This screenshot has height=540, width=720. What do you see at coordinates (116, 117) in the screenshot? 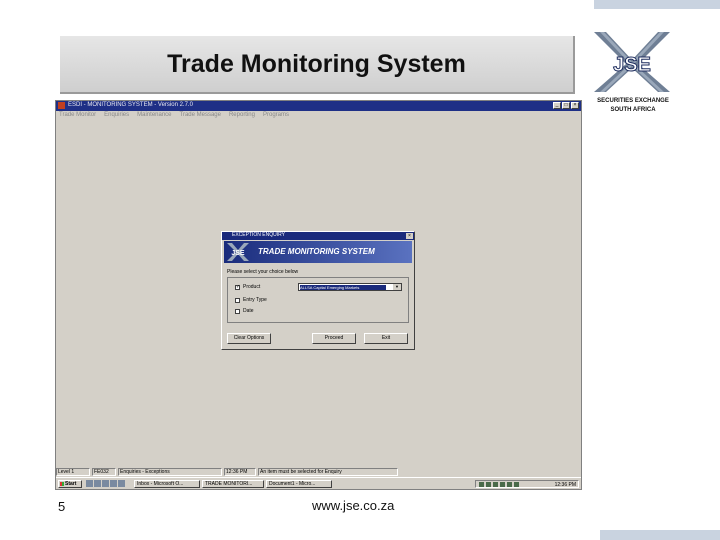
I see `menu-enquiries: Enquiries` at bounding box center [116, 117].